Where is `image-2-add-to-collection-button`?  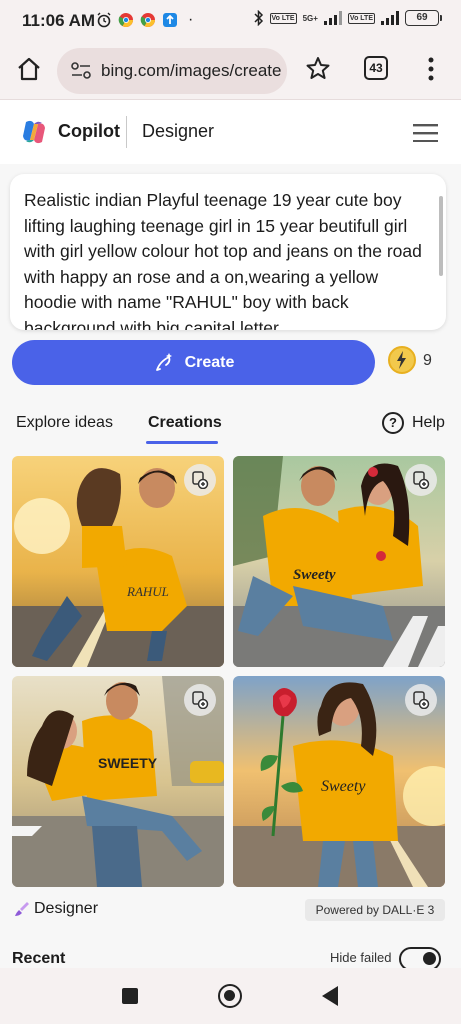 image-2-add-to-collection-button is located at coordinates (421, 480).